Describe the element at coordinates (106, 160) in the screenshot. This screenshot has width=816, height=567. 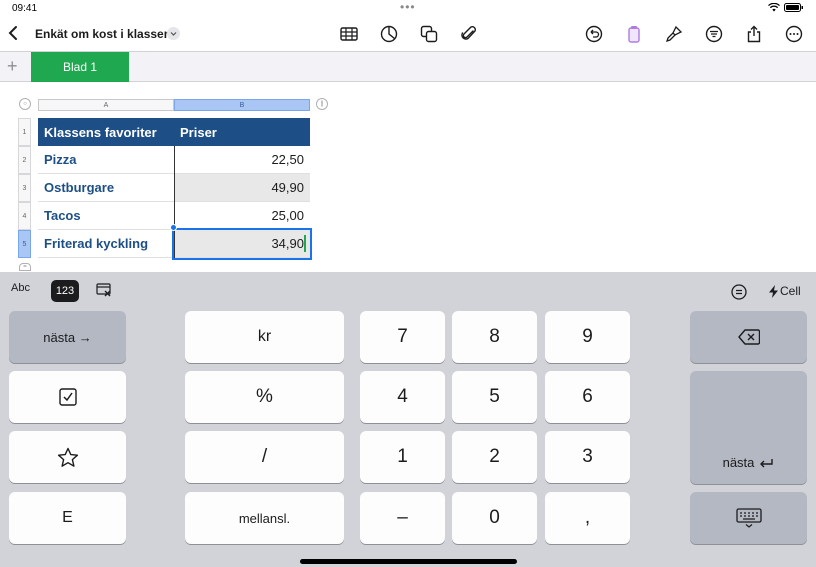
I see `table-cell: Pizza` at that location.